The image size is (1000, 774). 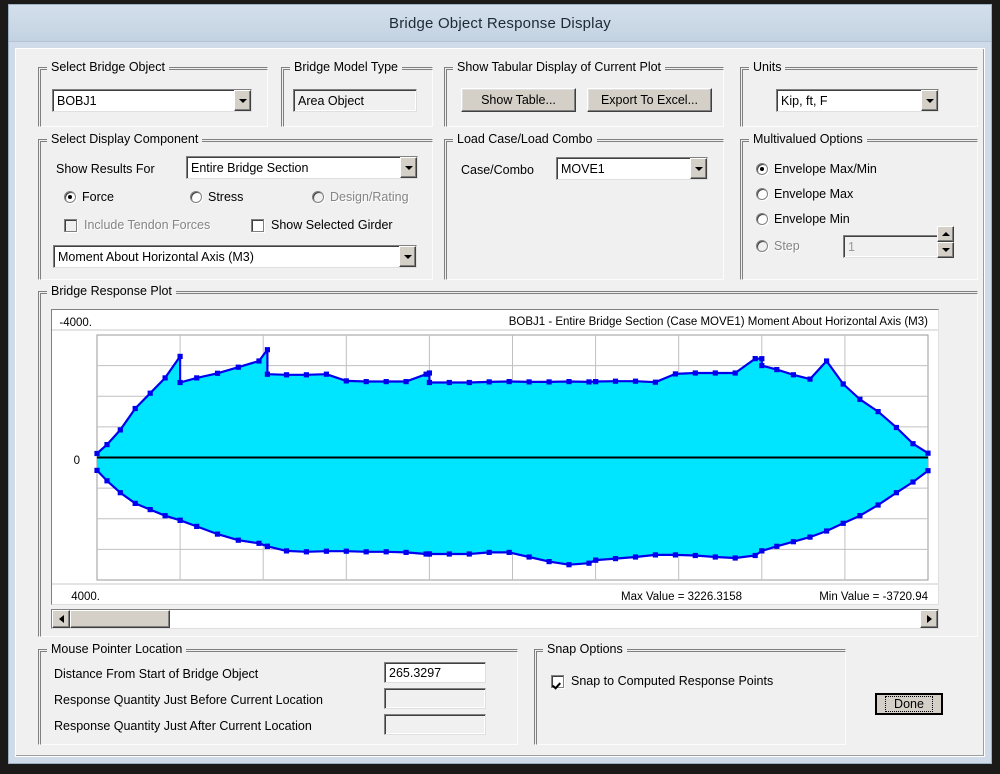 I want to click on distance-from-start-label: Distance From Start of Bridge Object, so click(x=156, y=674).